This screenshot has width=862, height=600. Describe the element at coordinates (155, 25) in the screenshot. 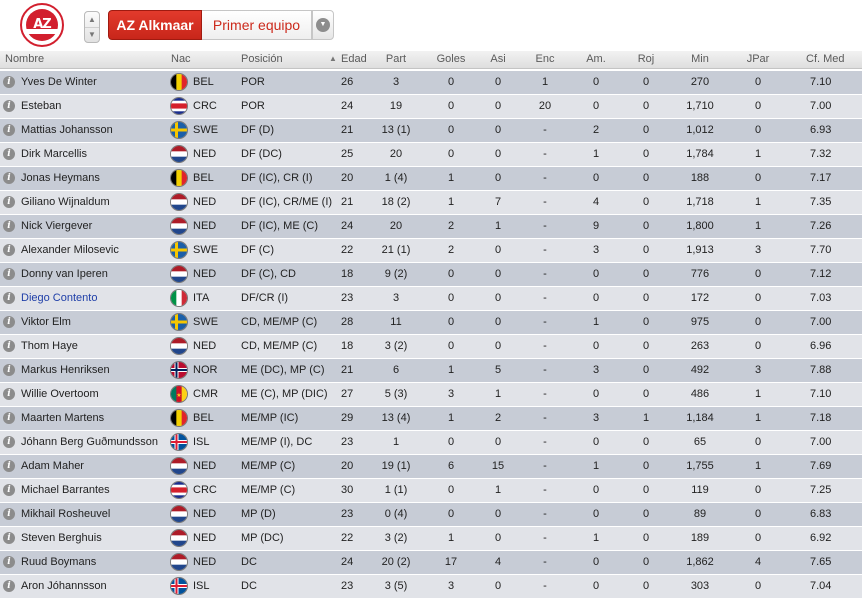

I see `club-button: AZ Alkmaar` at that location.